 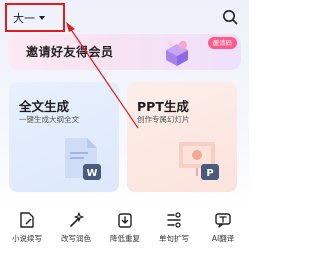 What do you see at coordinates (209, 173) in the screenshot?
I see `svg-text: P` at bounding box center [209, 173].